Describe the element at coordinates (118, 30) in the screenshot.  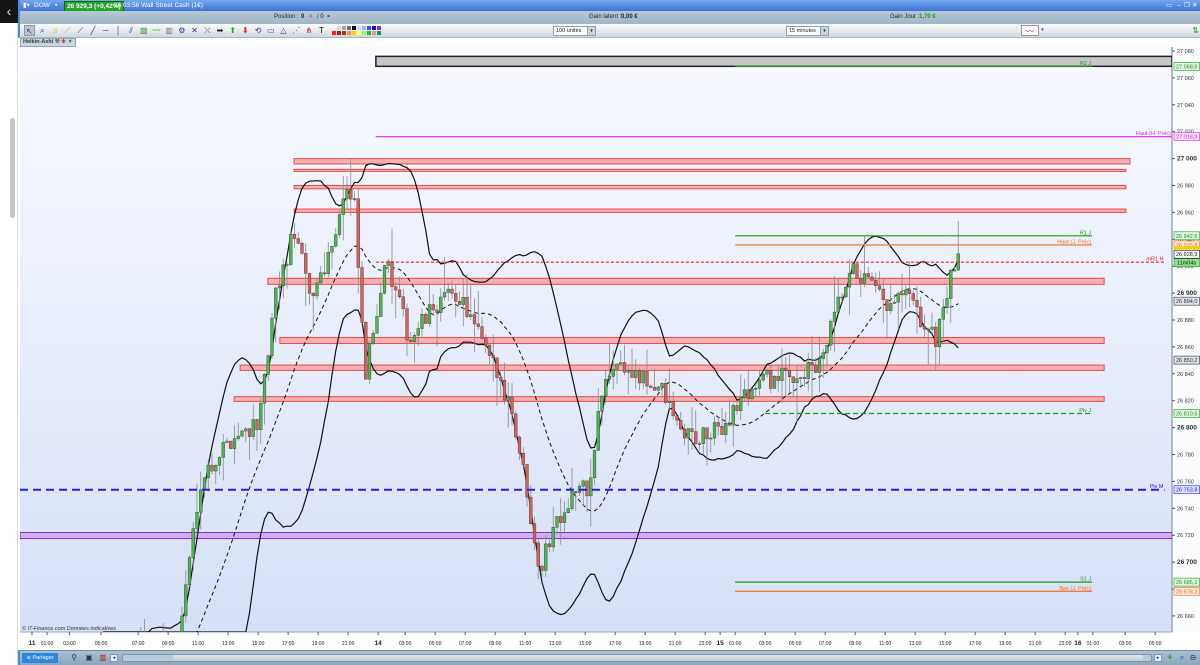
I see `vertical-line-icon: │` at that location.